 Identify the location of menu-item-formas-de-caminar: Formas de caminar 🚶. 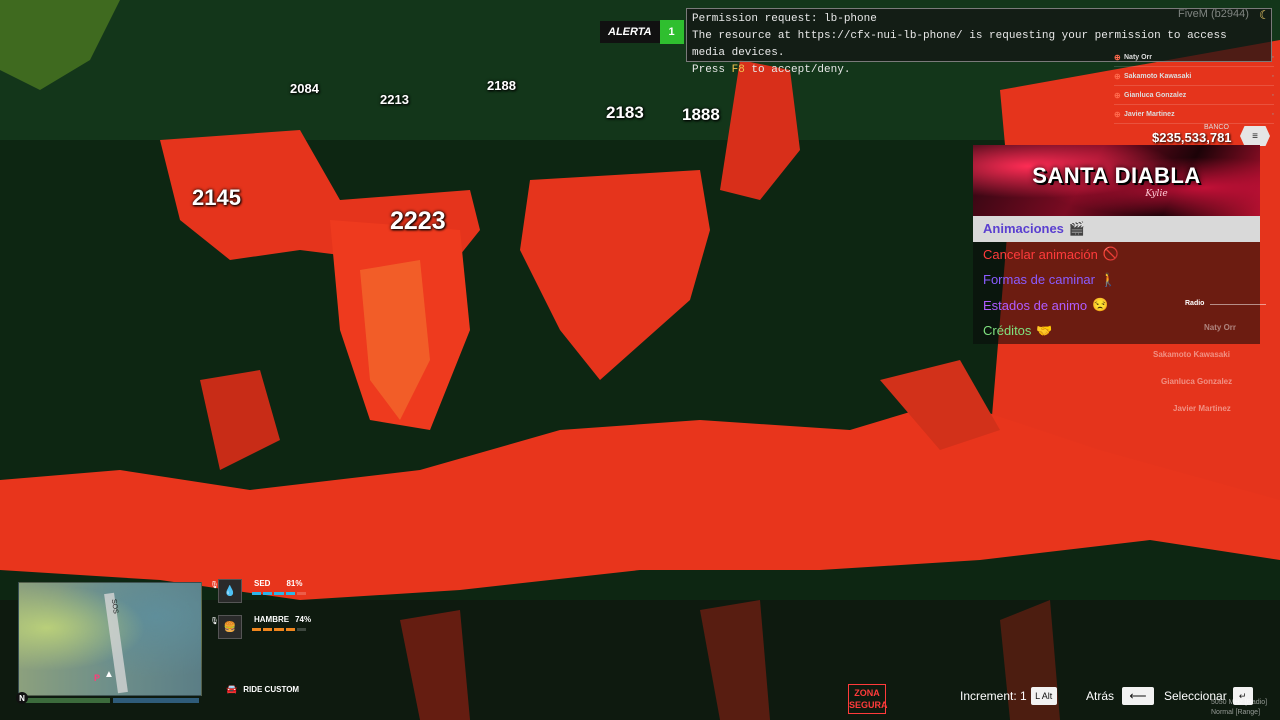
(1116, 280).